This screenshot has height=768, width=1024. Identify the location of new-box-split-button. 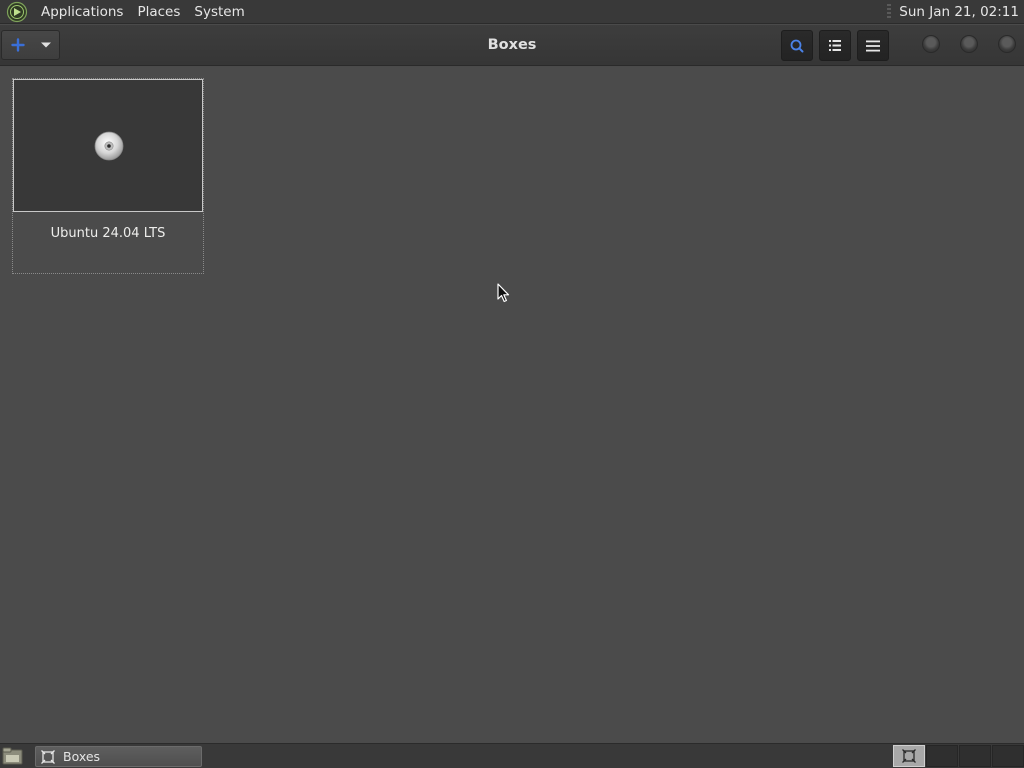
(30, 45).